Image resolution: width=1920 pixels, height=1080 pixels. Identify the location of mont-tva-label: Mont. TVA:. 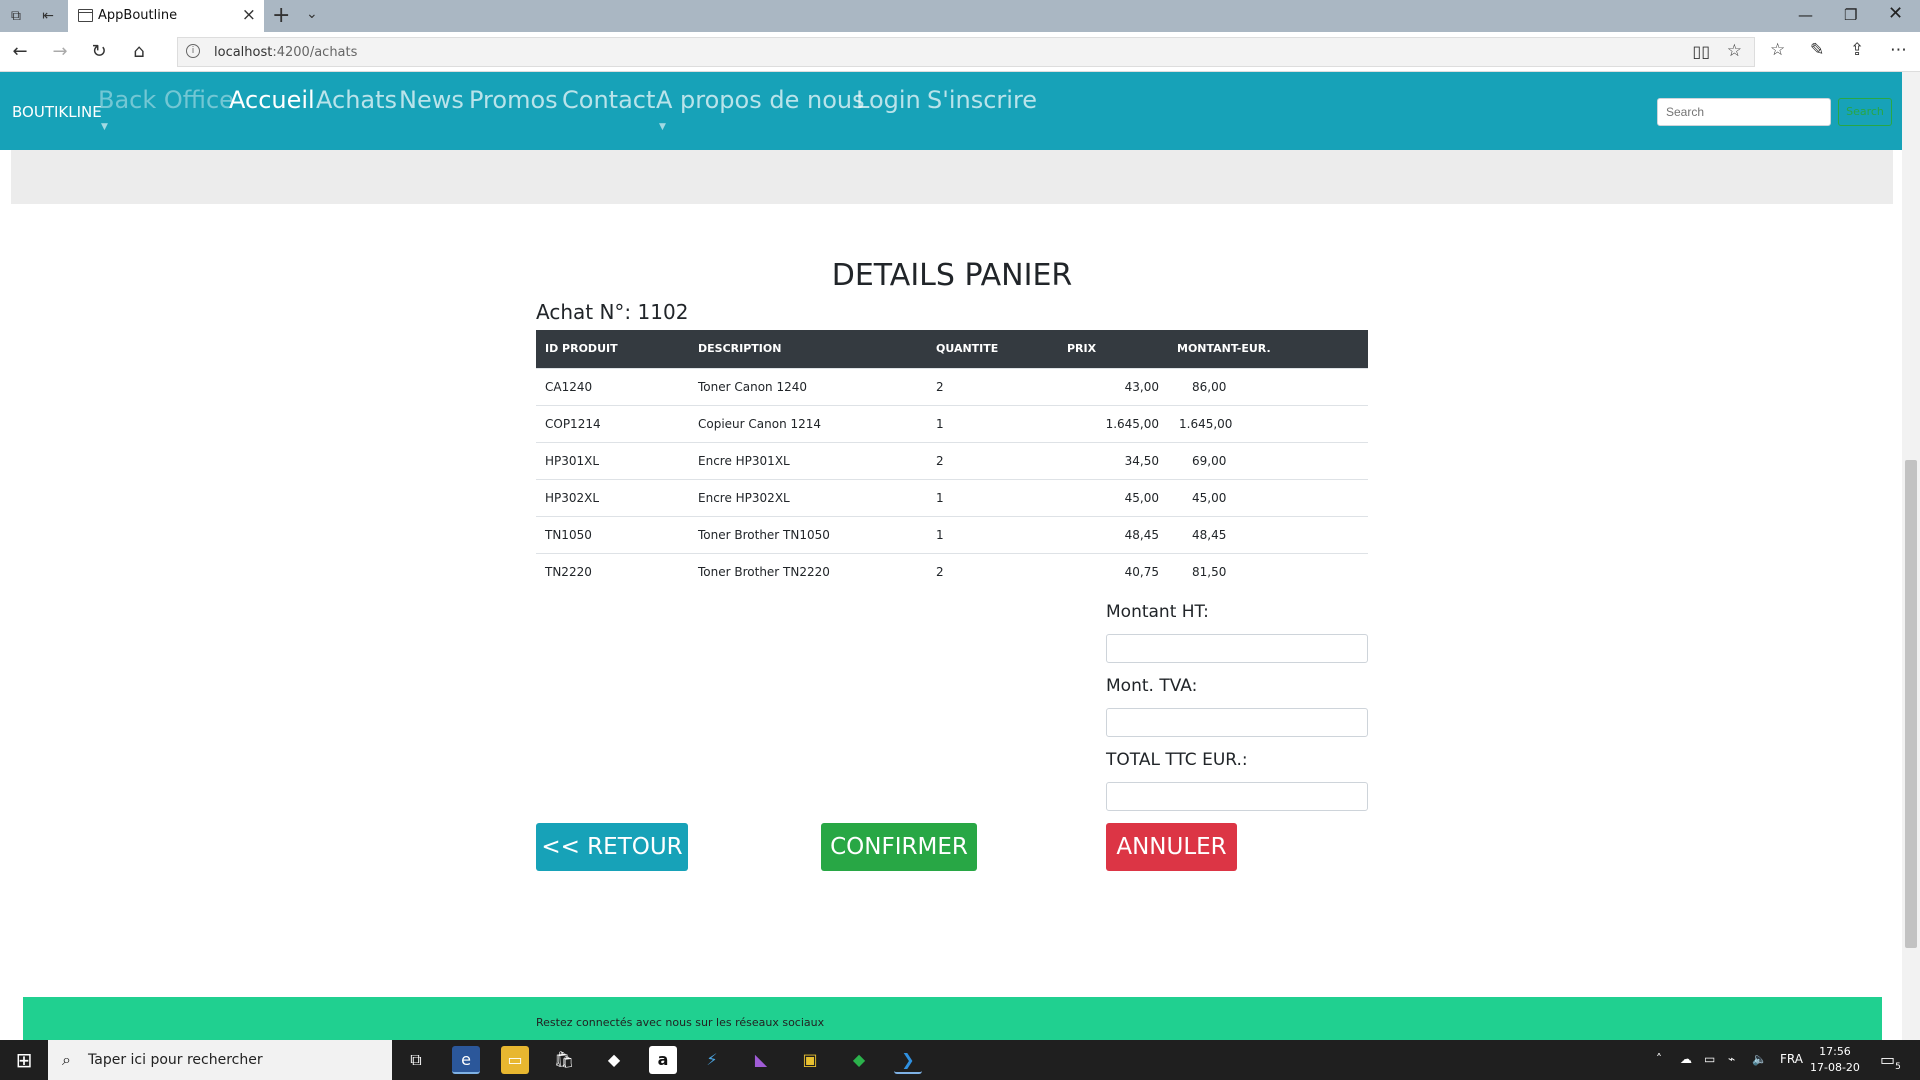
(1152, 686).